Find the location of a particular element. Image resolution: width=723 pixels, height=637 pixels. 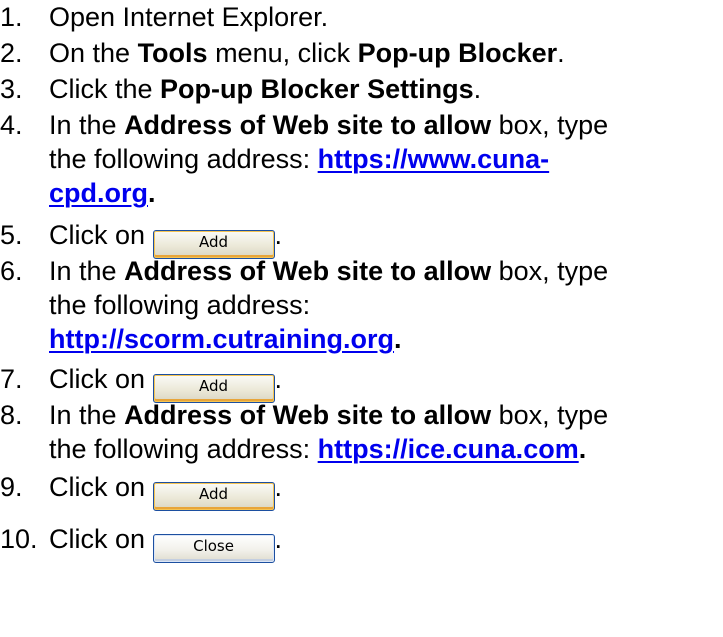

step-line: On the Tools menu, click Pop-up Blocker. is located at coordinates (386, 53).